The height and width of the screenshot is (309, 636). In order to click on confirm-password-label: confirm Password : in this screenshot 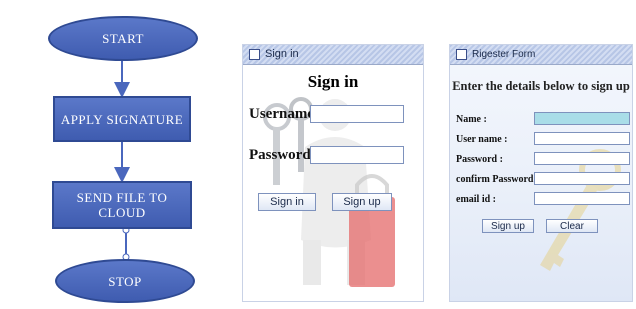, I will do `click(498, 179)`.